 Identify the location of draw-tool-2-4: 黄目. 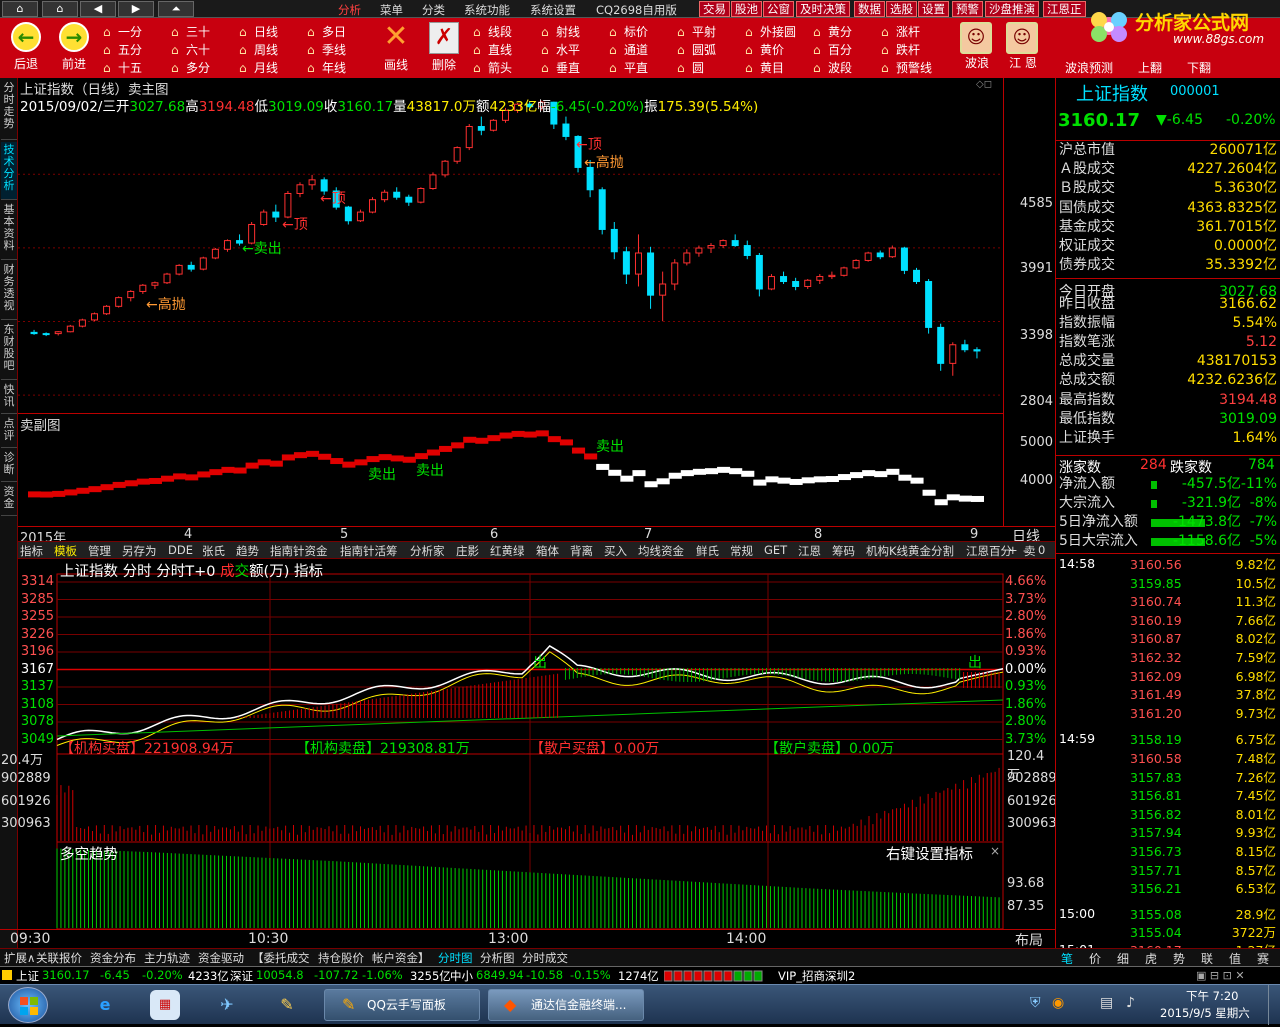
(772, 67).